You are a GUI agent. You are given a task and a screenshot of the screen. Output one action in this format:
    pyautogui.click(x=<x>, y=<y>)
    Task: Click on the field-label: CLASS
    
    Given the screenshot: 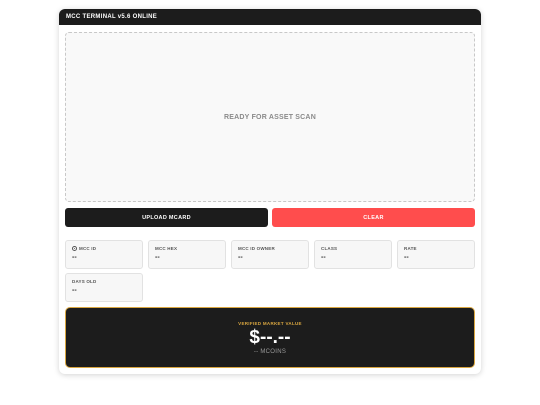 What is the action you would take?
    pyautogui.click(x=329, y=248)
    